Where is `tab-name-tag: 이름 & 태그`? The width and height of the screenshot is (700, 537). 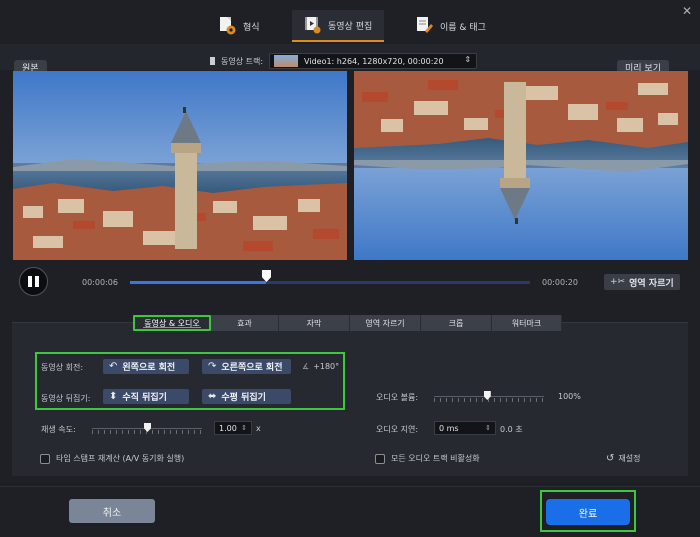
tab-name-tag: 이름 & 태그 is located at coordinates (451, 26).